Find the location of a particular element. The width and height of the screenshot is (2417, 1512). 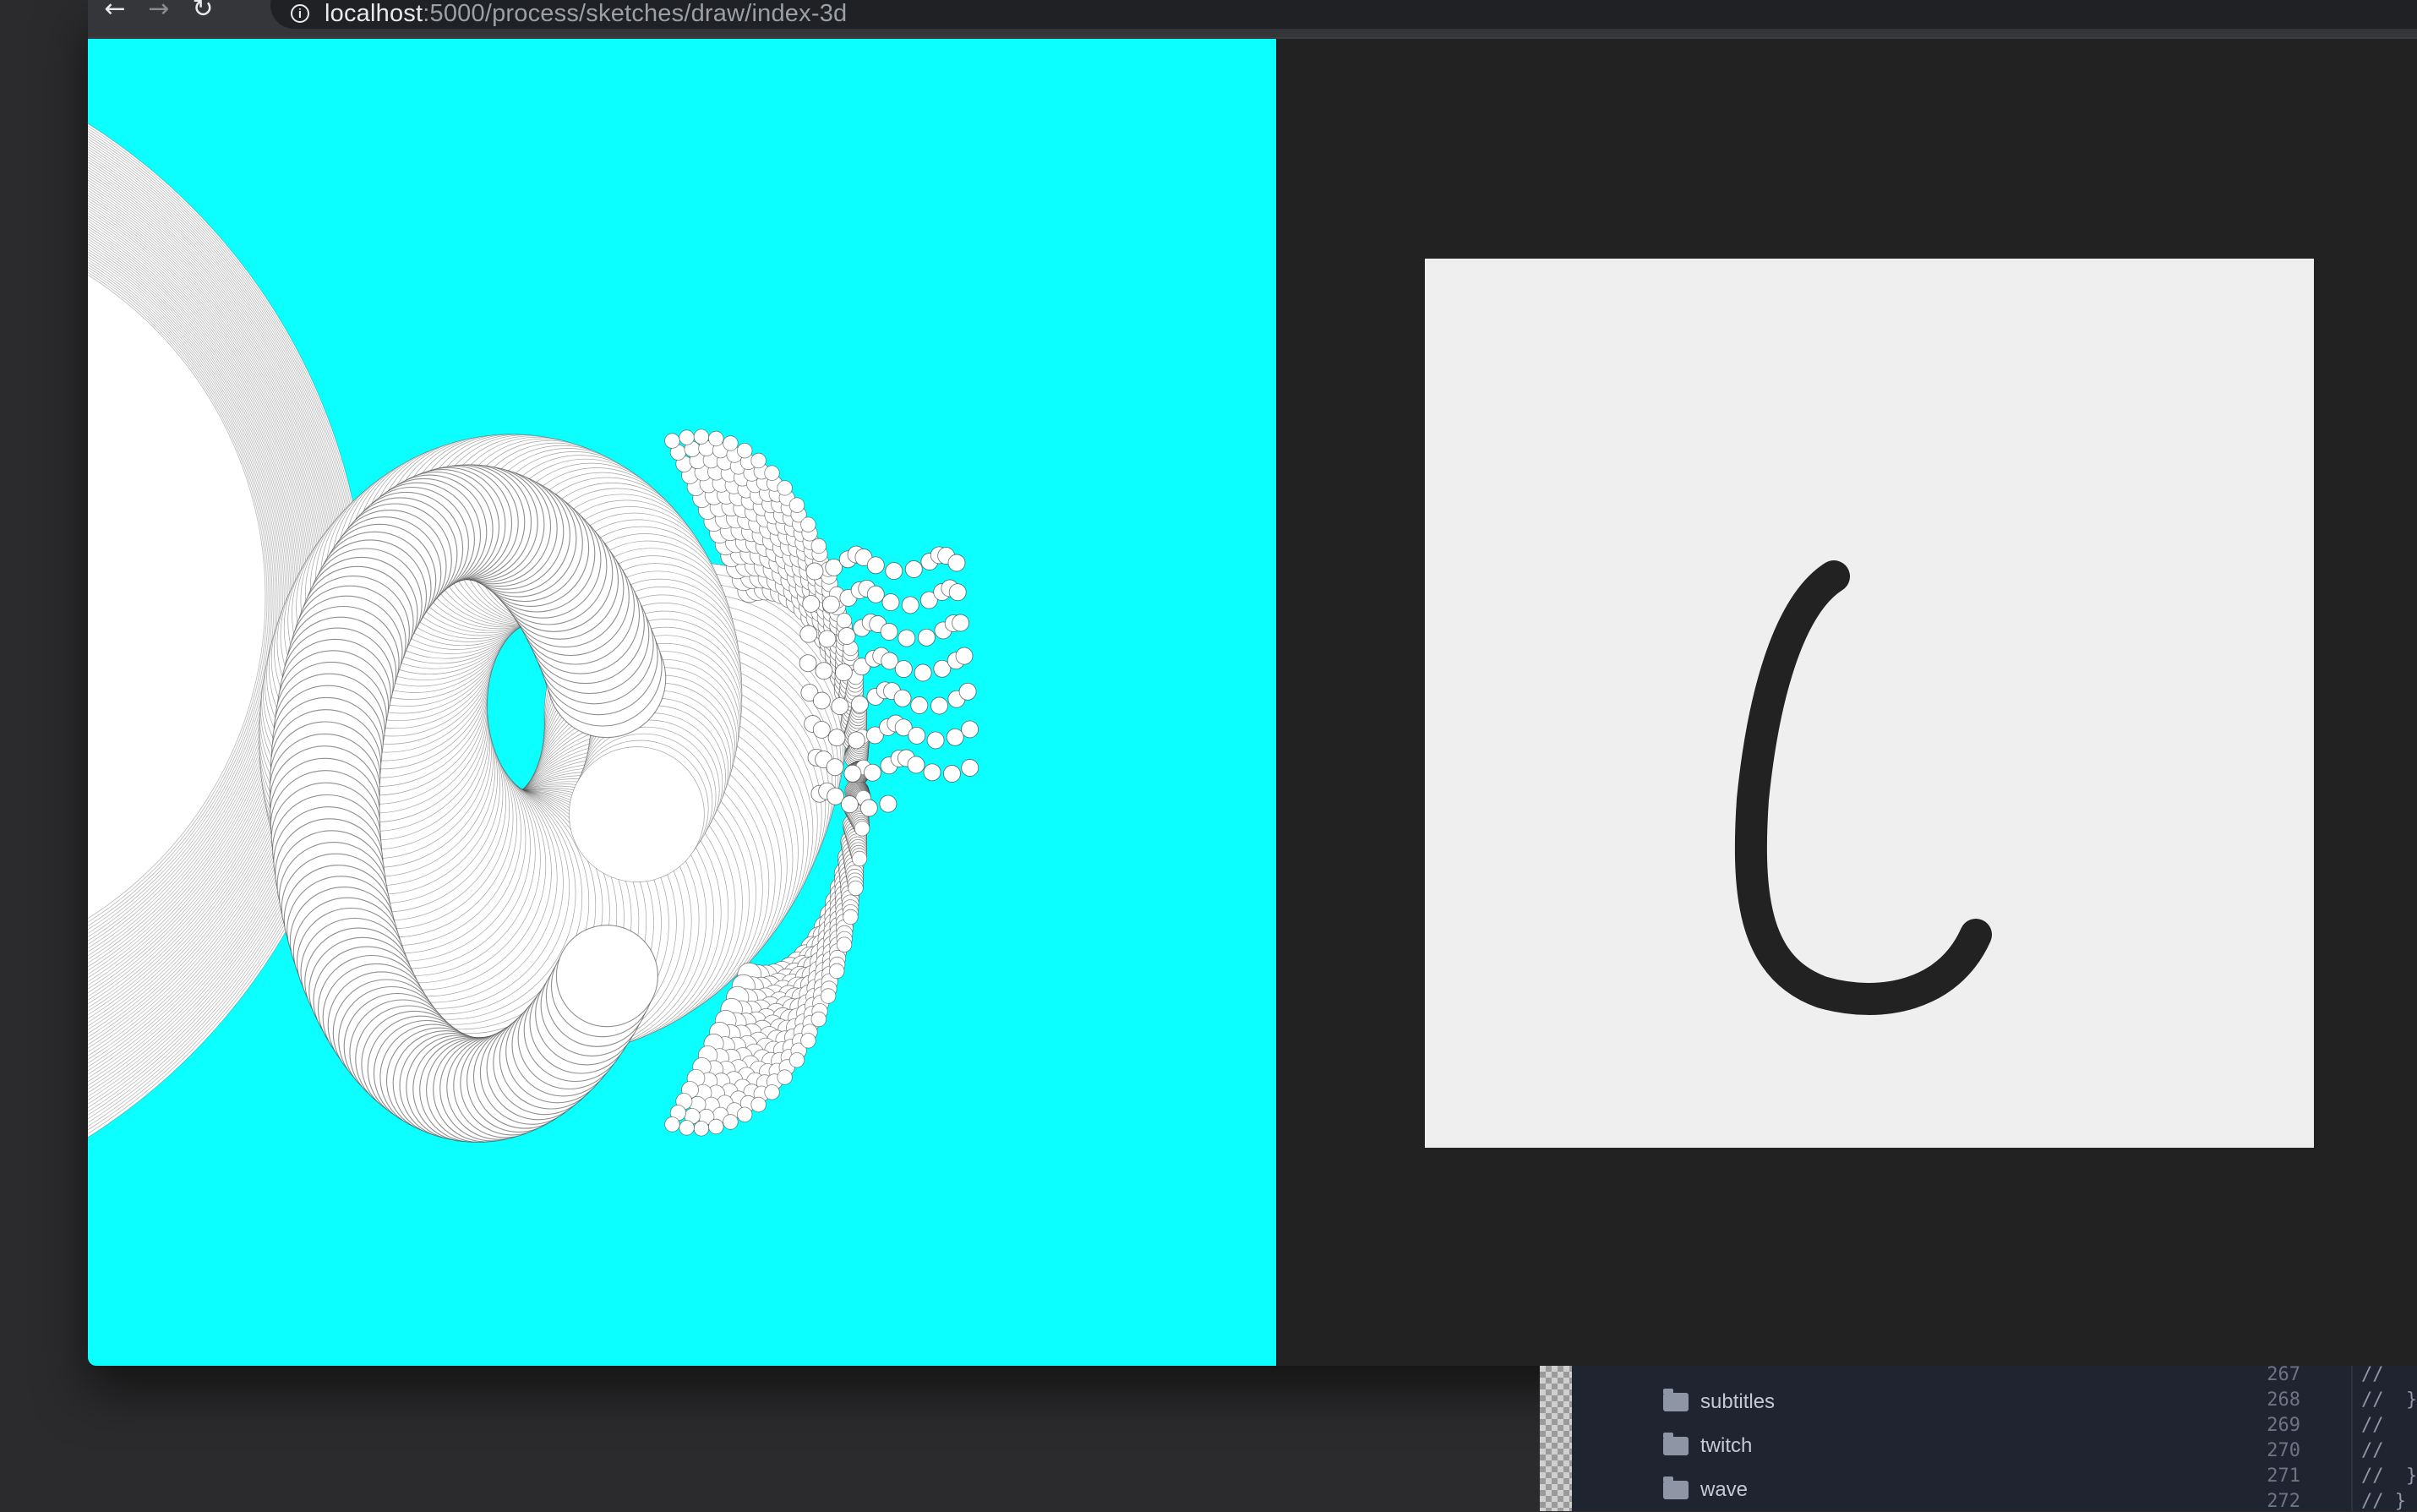

back-arrow-icon: ← is located at coordinates (115, 13).